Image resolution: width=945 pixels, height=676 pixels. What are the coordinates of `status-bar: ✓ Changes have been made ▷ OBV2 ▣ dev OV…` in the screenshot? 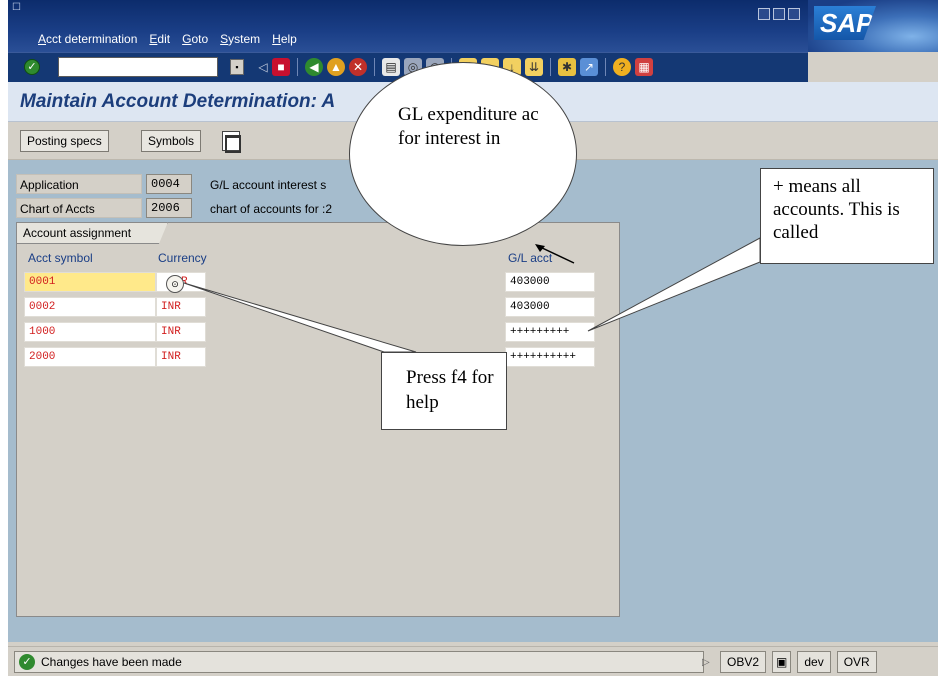 It's located at (473, 661).